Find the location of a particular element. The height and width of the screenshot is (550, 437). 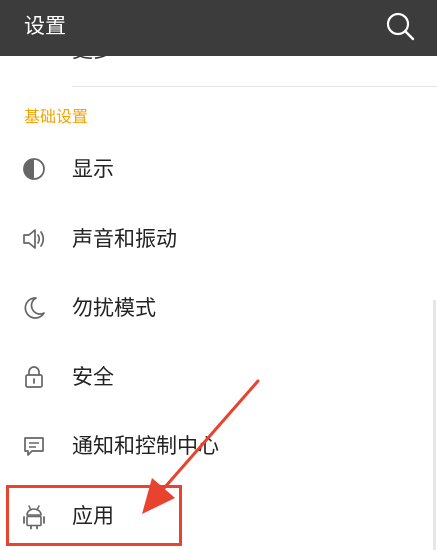

annotation-highlight-box is located at coordinates (94, 515).